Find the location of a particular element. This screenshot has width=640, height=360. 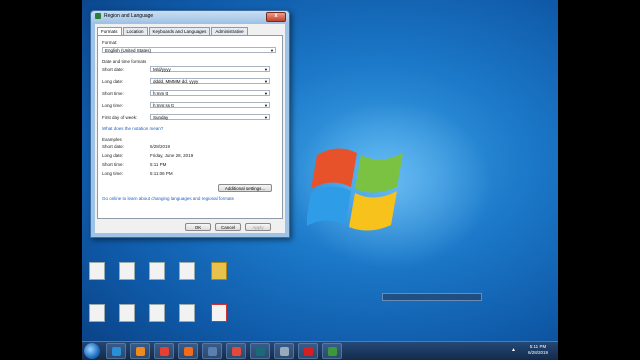

first-day-label: First day of week: is located at coordinates (120, 117).